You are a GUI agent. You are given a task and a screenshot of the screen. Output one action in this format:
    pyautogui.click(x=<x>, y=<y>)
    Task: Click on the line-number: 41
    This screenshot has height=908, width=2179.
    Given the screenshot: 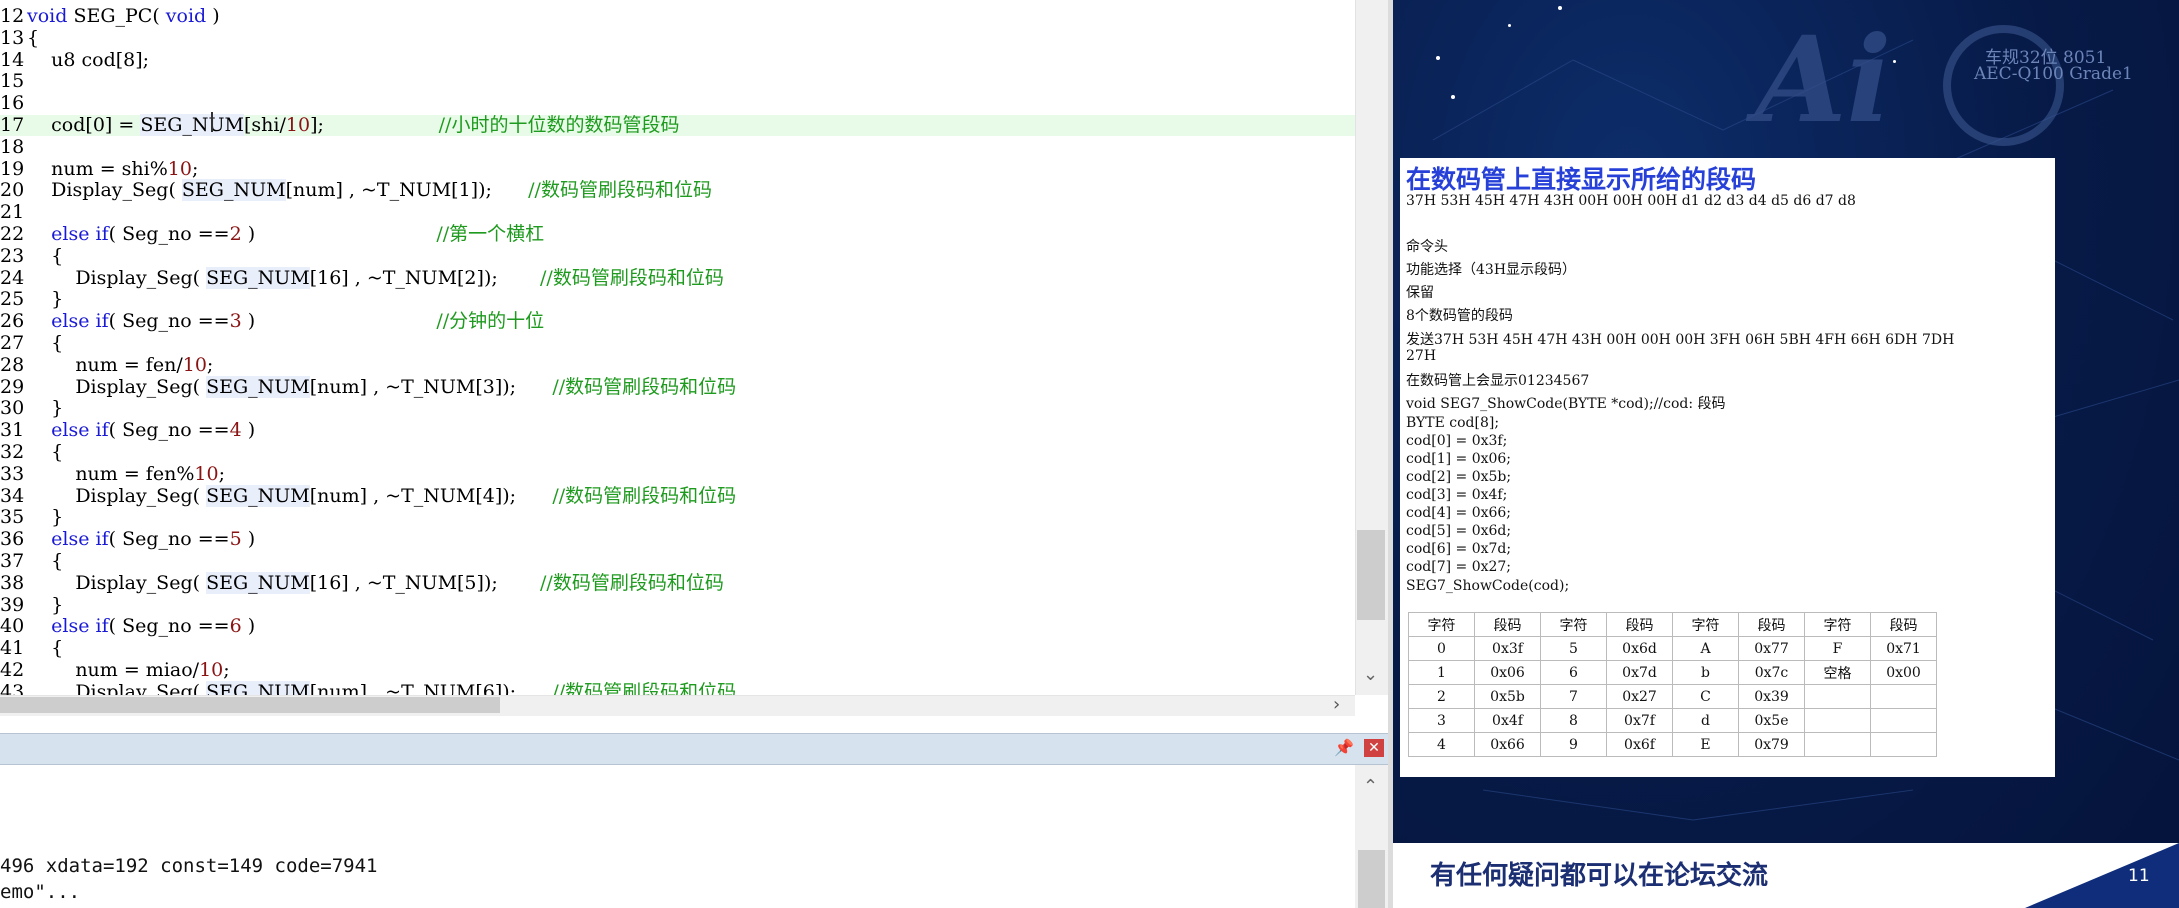 What is the action you would take?
    pyautogui.click(x=12, y=648)
    